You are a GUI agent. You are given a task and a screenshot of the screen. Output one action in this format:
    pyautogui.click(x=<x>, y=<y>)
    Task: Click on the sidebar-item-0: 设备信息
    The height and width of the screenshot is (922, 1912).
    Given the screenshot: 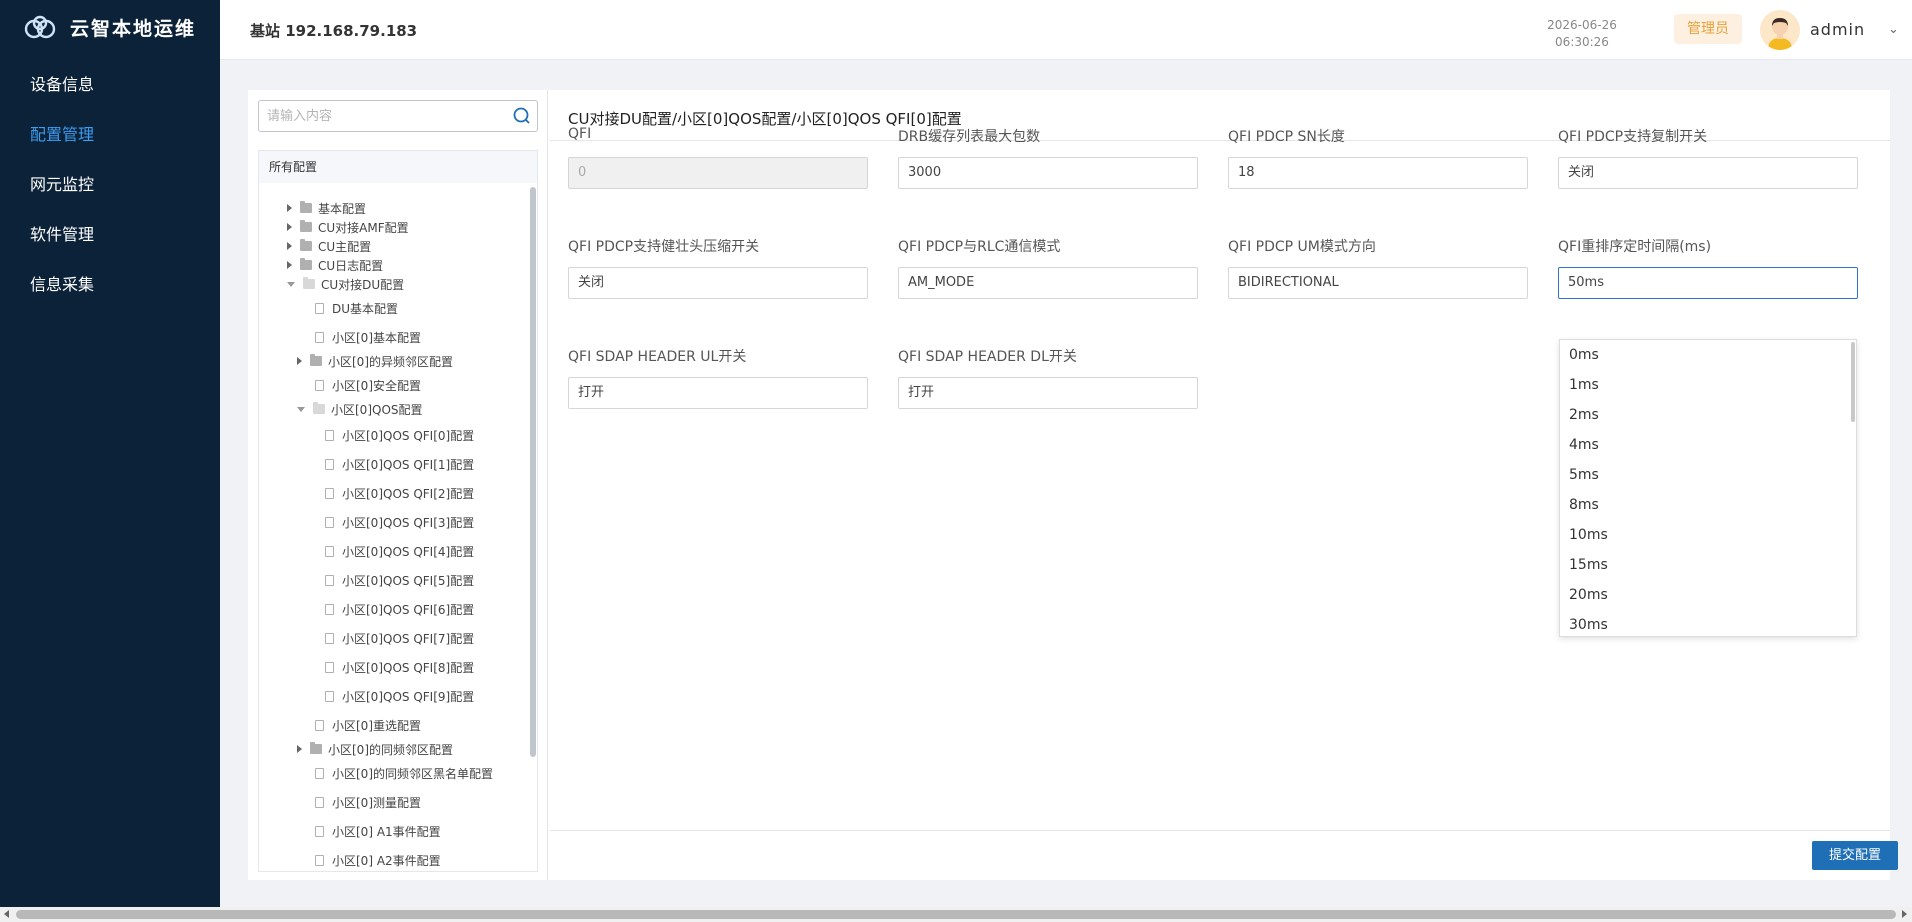 What is the action you would take?
    pyautogui.click(x=110, y=85)
    